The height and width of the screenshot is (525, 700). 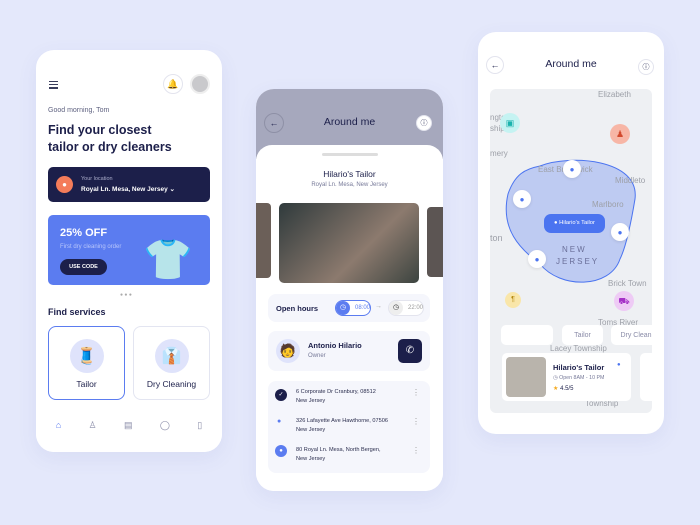 What do you see at coordinates (199, 425) in the screenshot?
I see `book-icon: ▯` at bounding box center [199, 425].